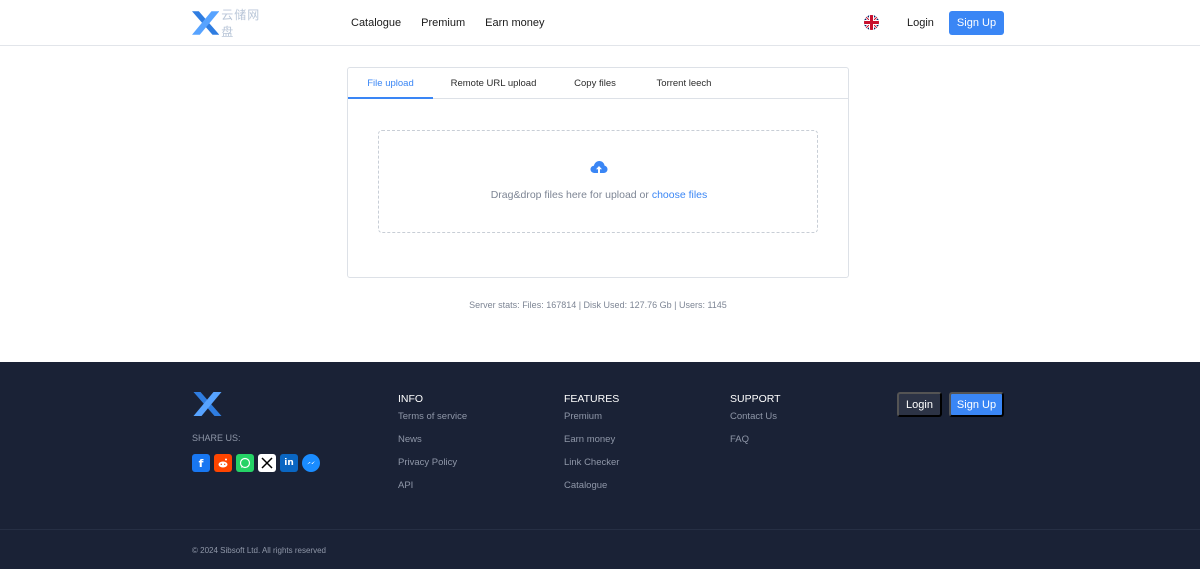 The height and width of the screenshot is (569, 1200). I want to click on main-nav: Catalogue Premium Earn money, so click(447, 23).